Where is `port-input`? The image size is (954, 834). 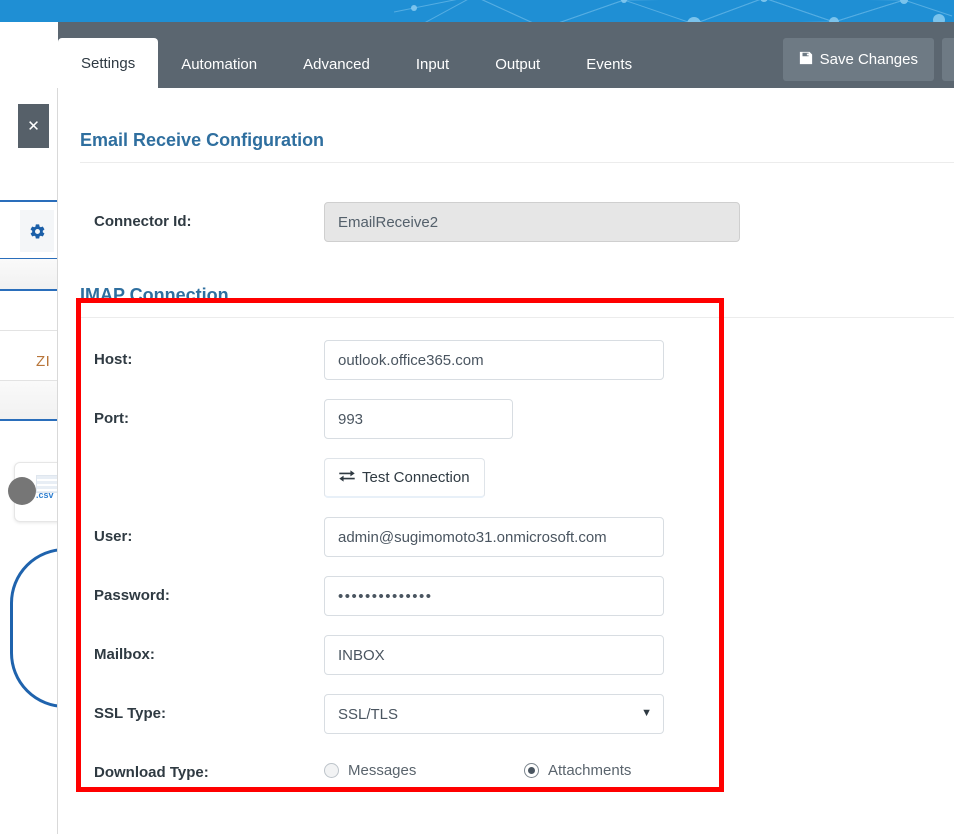
port-input is located at coordinates (418, 419).